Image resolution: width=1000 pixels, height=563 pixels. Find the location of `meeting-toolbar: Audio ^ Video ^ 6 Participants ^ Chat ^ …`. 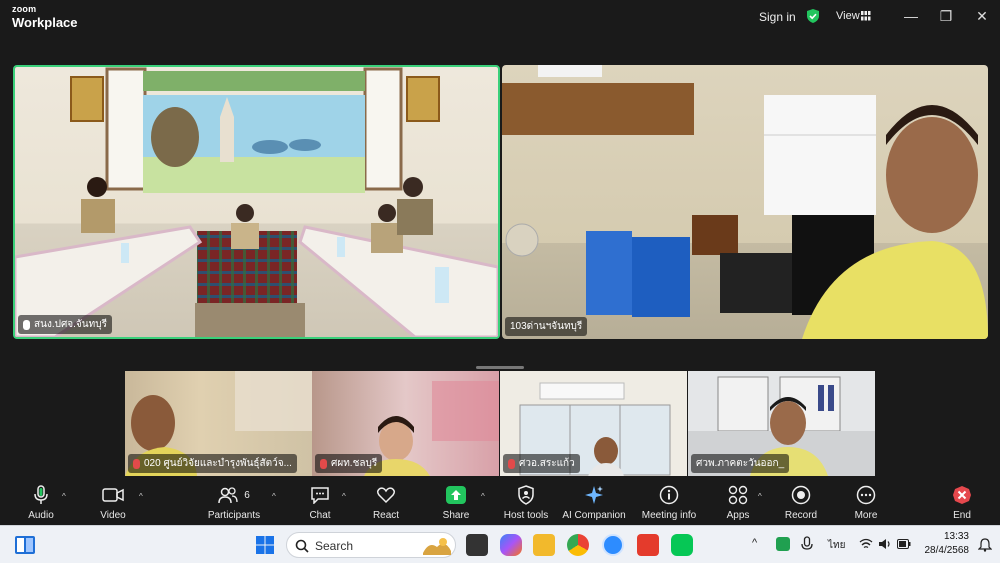

meeting-toolbar: Audio ^ Video ^ 6 Participants ^ Chat ^ … is located at coordinates (500, 502).